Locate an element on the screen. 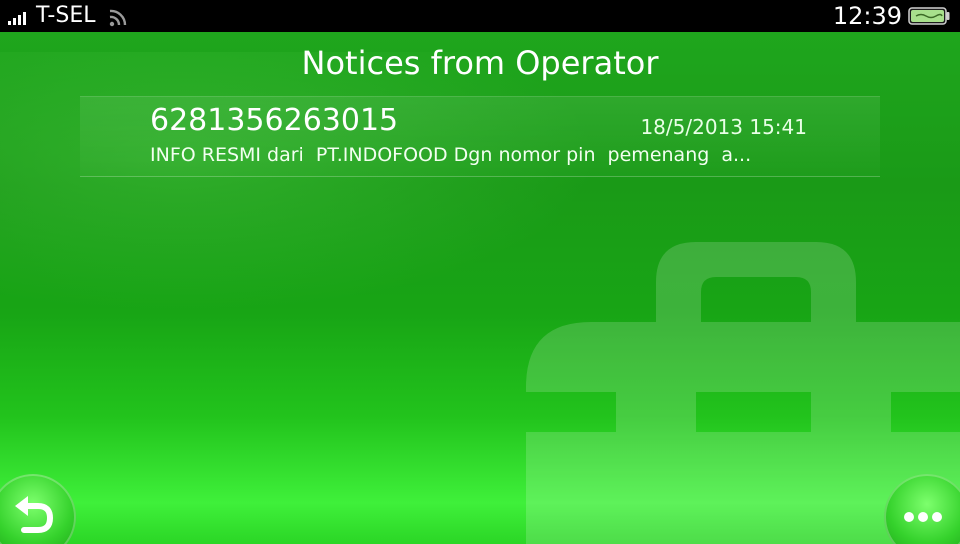  back-button is located at coordinates (38, 509).